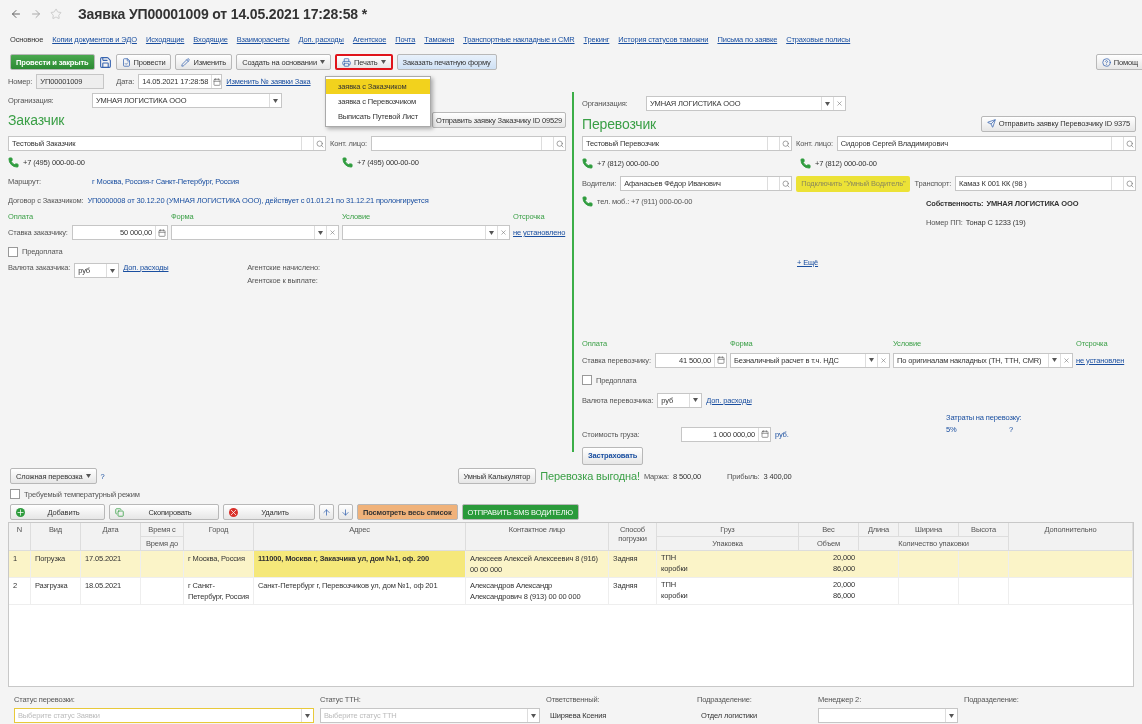 Image resolution: width=1142 pixels, height=724 pixels. I want to click on verdict-text: Перевозка выгодна!, so click(590, 476).